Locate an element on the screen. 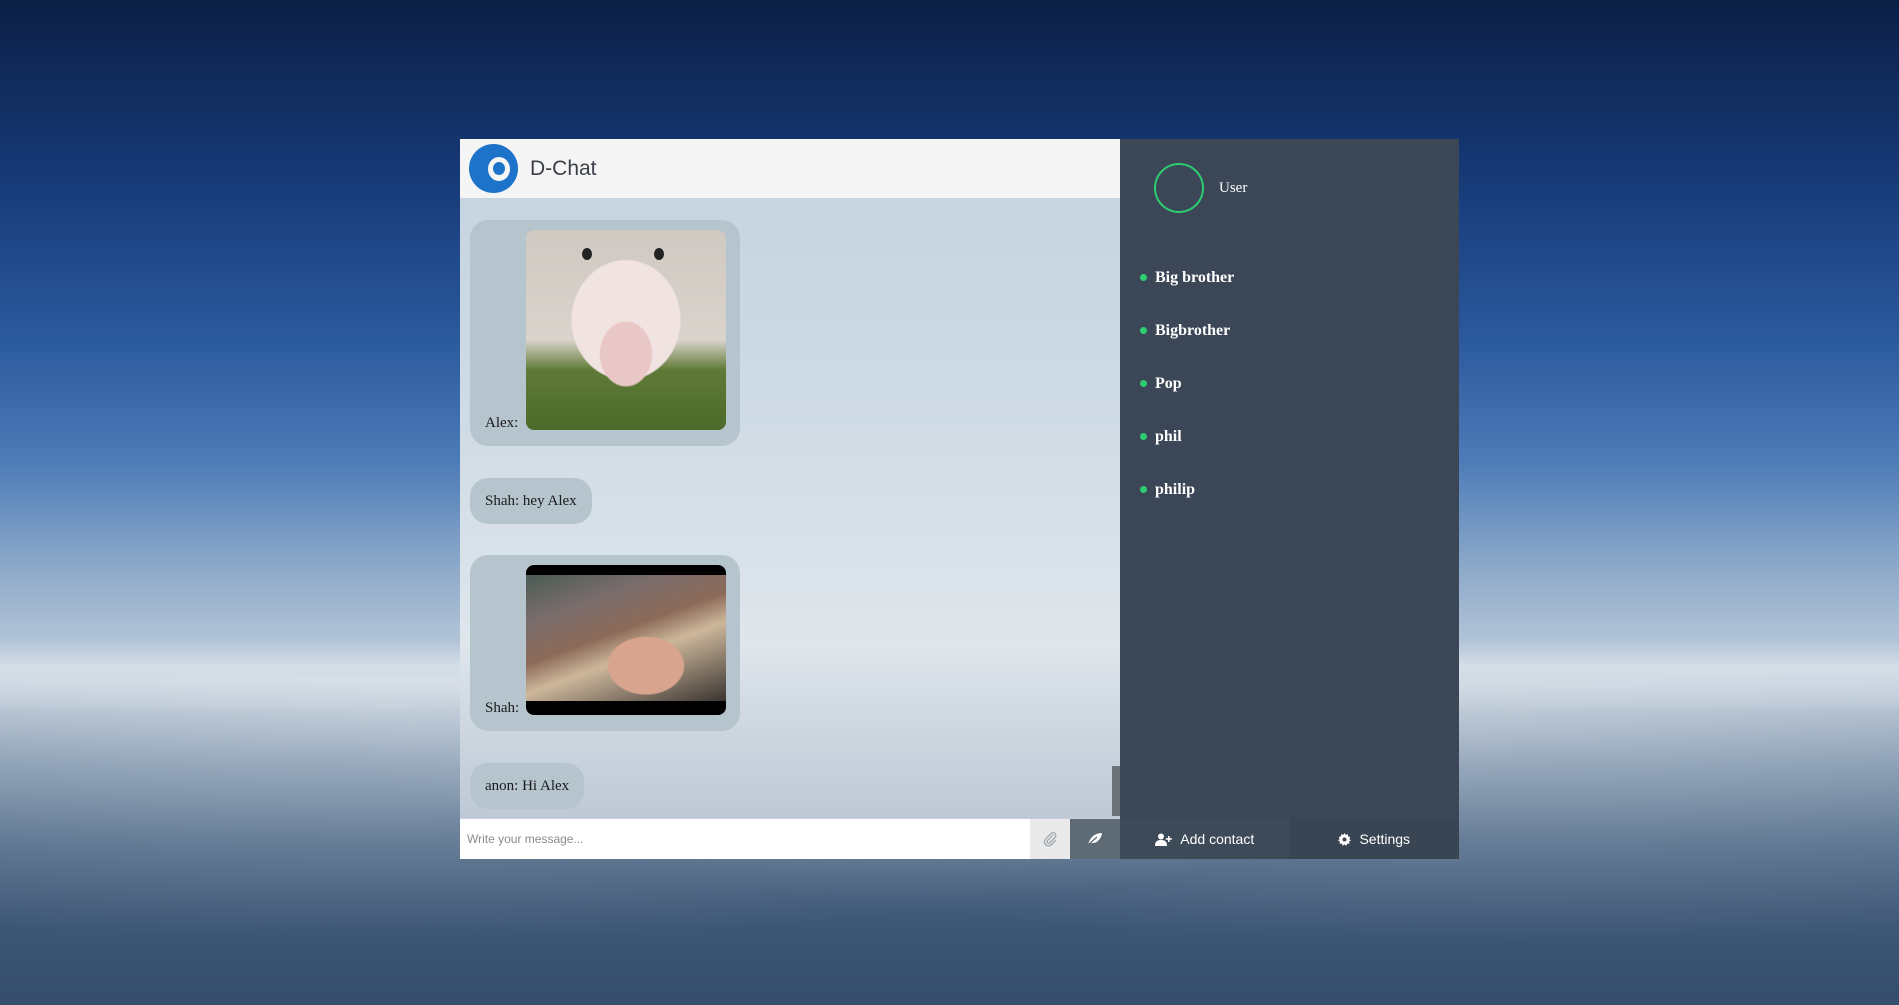  gear-icon is located at coordinates (1345, 839).